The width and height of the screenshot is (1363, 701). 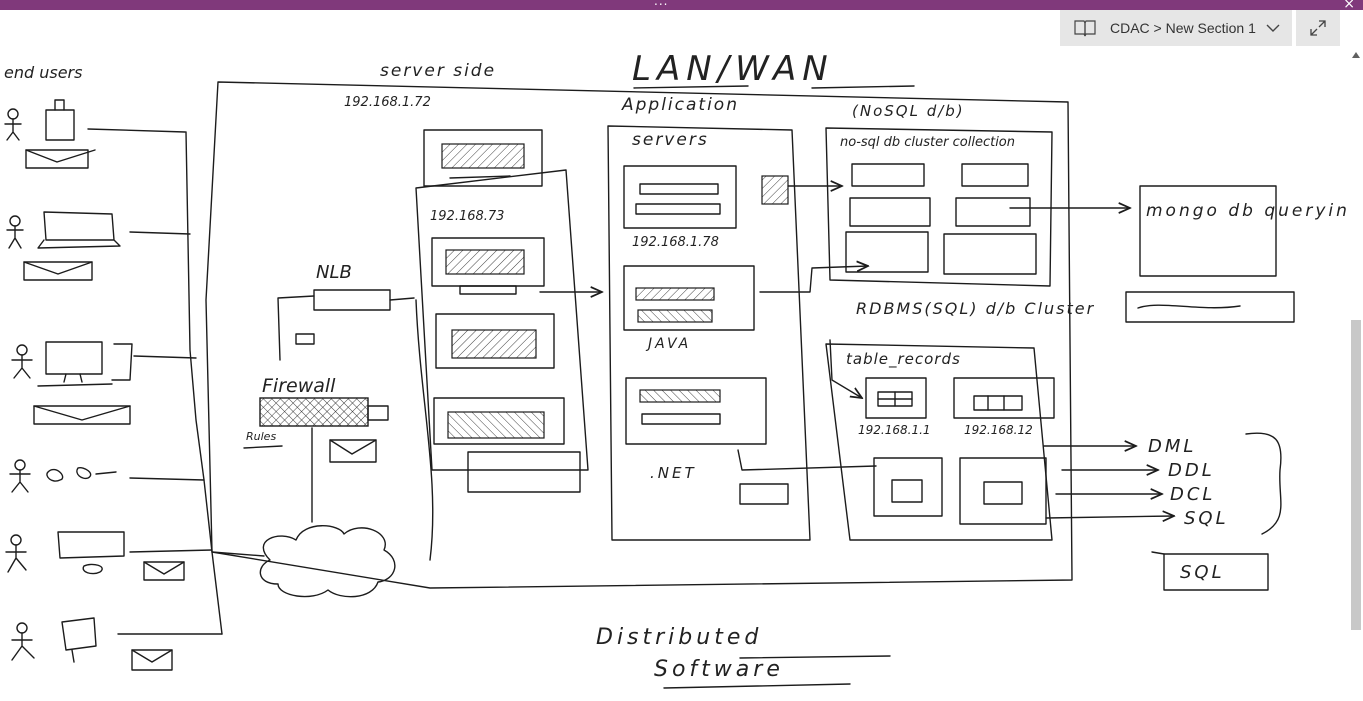 I want to click on distributed-label: Distributed, so click(x=679, y=637).